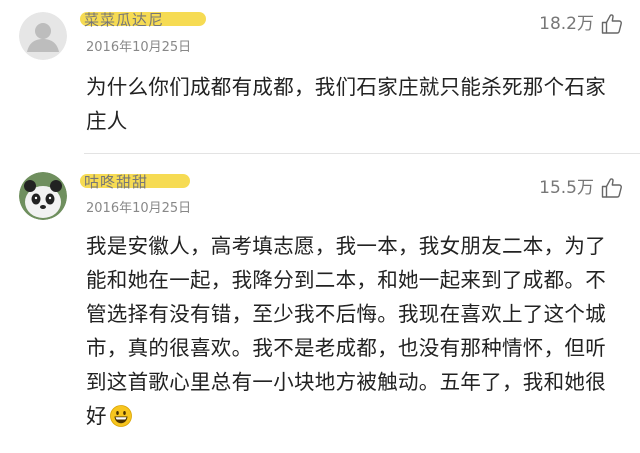 This screenshot has width=640, height=453. Describe the element at coordinates (143, 20) in the screenshot. I see `comment-username: 菜菜瓜达尼` at that location.